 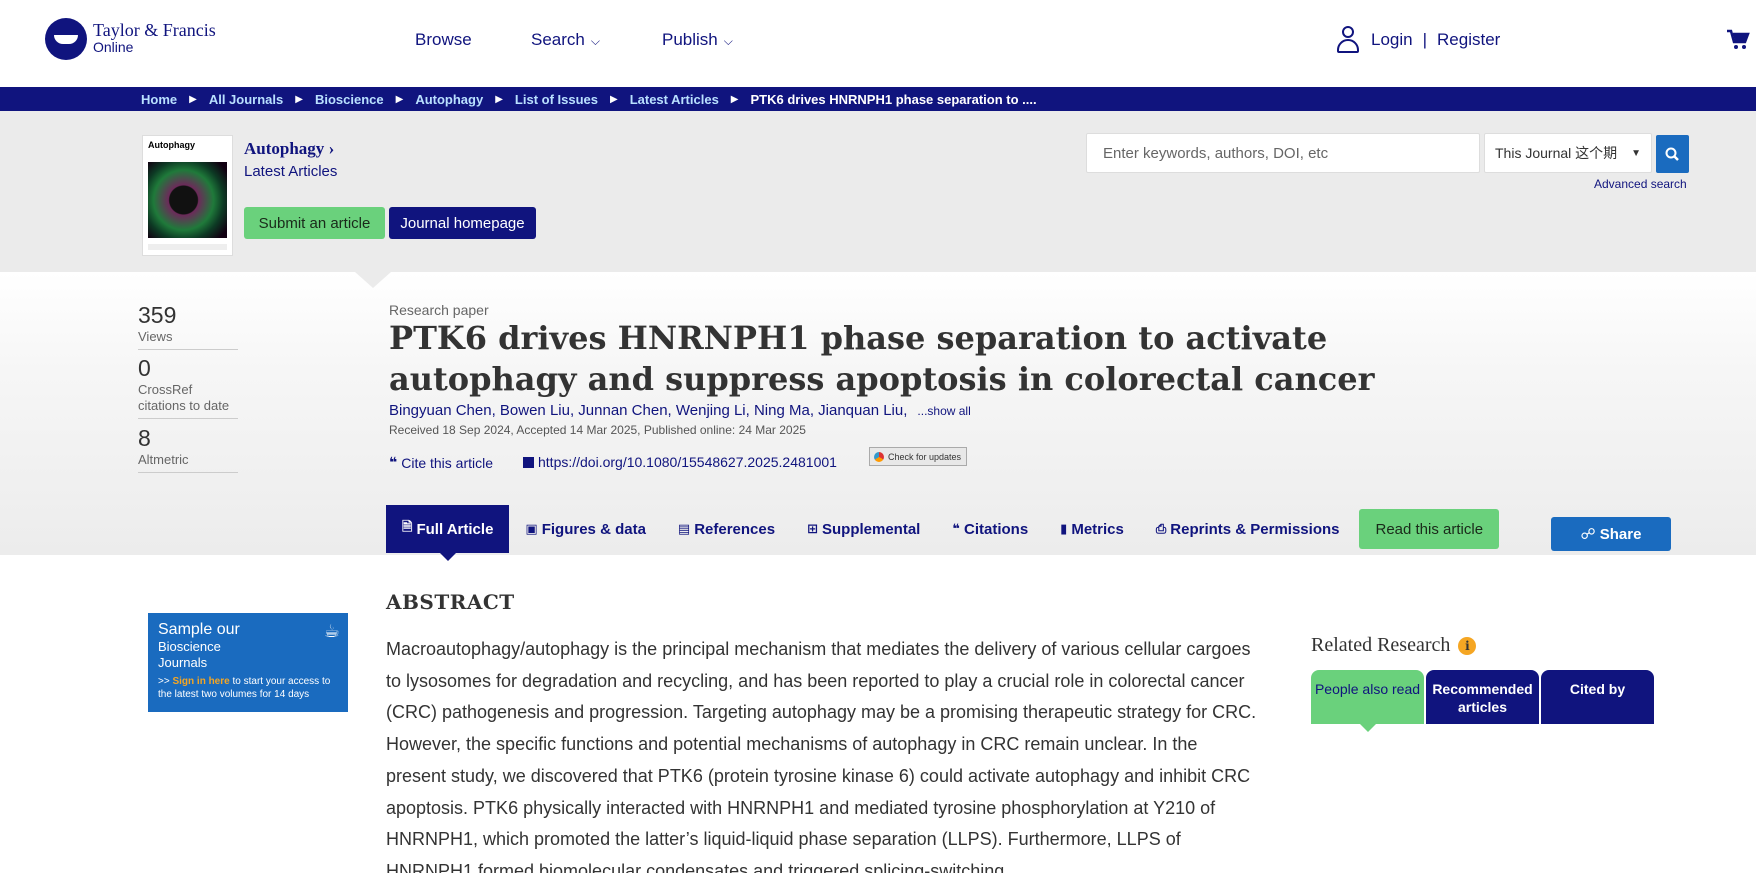 I want to click on external-link-icon, so click(x=528, y=462).